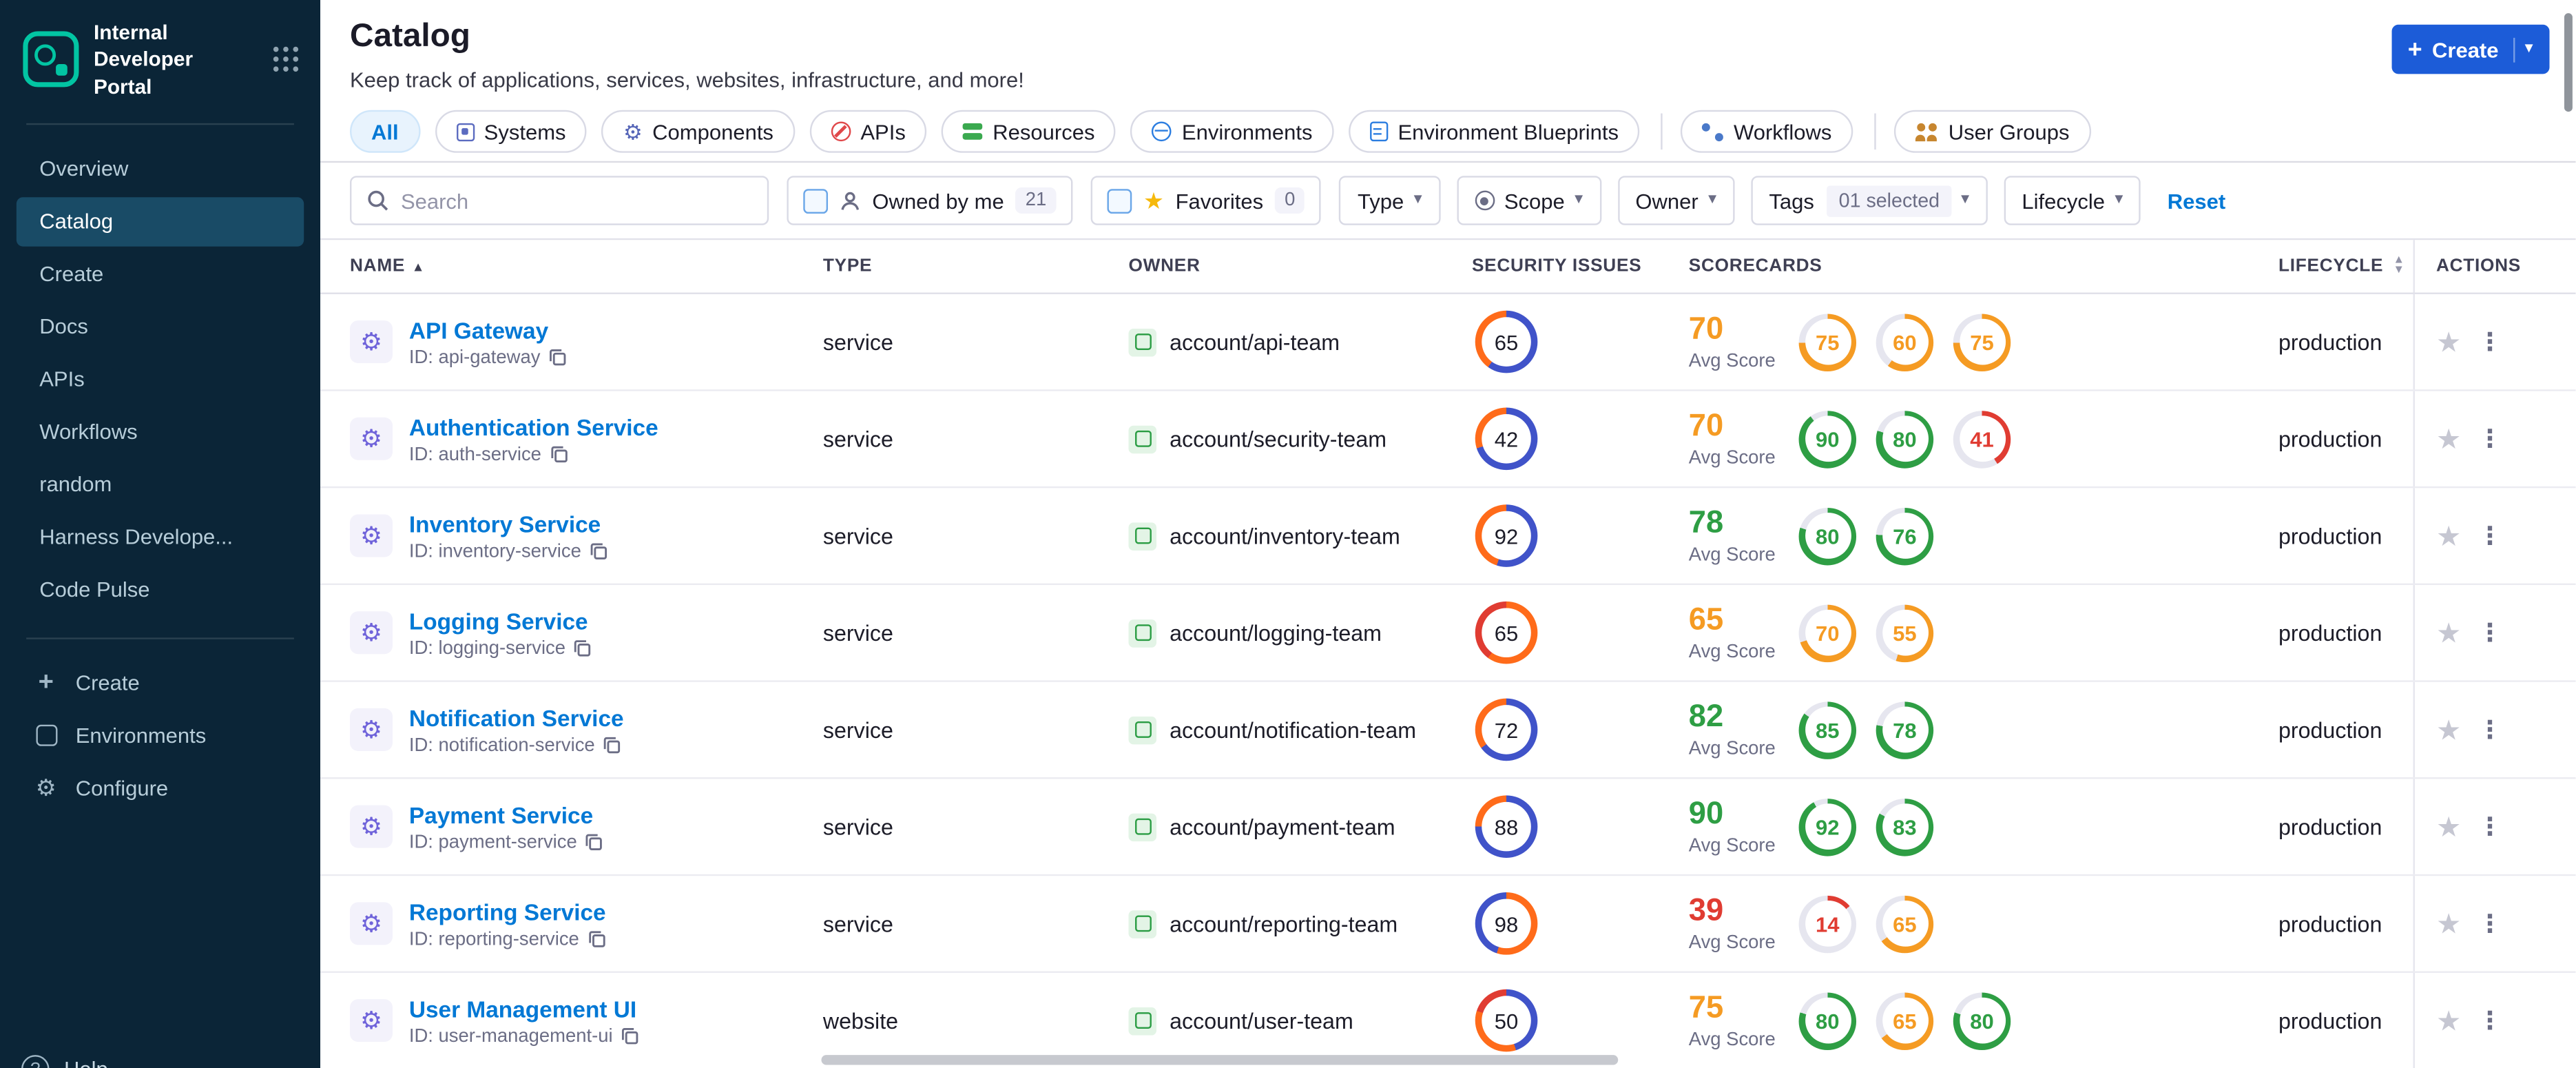 The height and width of the screenshot is (1068, 2576). Describe the element at coordinates (1506, 730) in the screenshot. I see `security-issues-donut: 72` at that location.